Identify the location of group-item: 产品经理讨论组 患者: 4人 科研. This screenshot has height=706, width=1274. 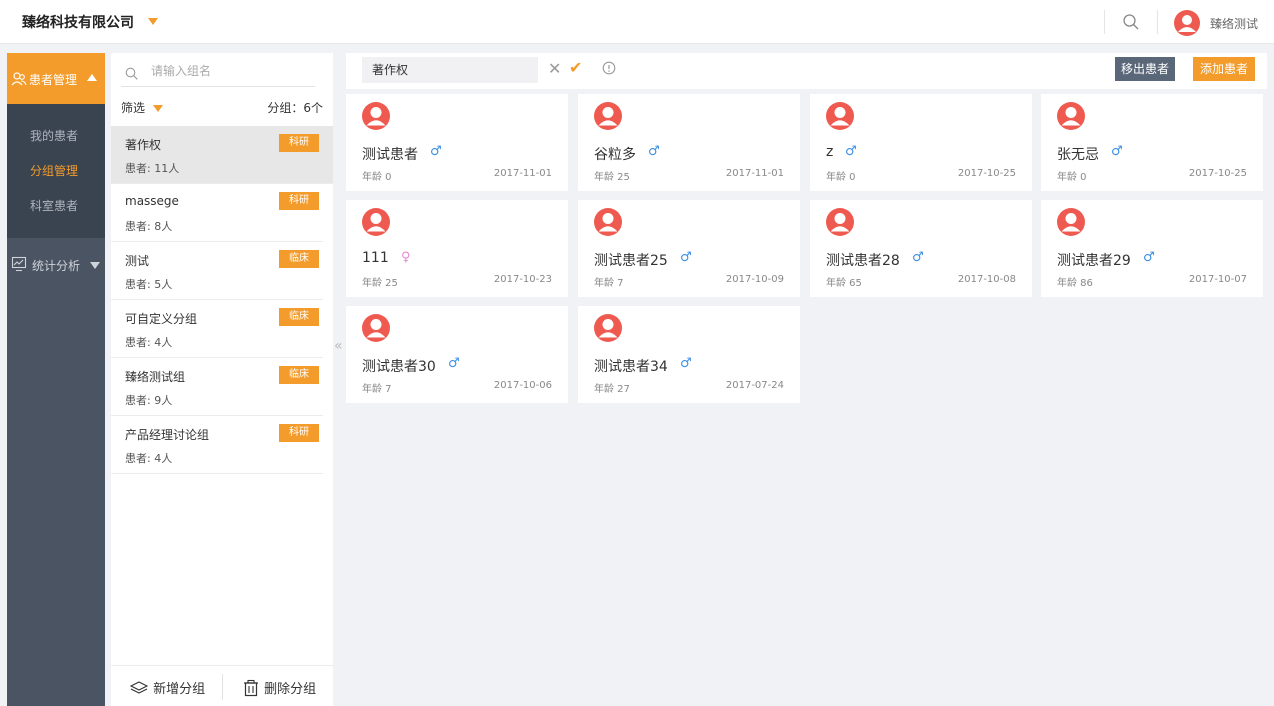
(217, 445).